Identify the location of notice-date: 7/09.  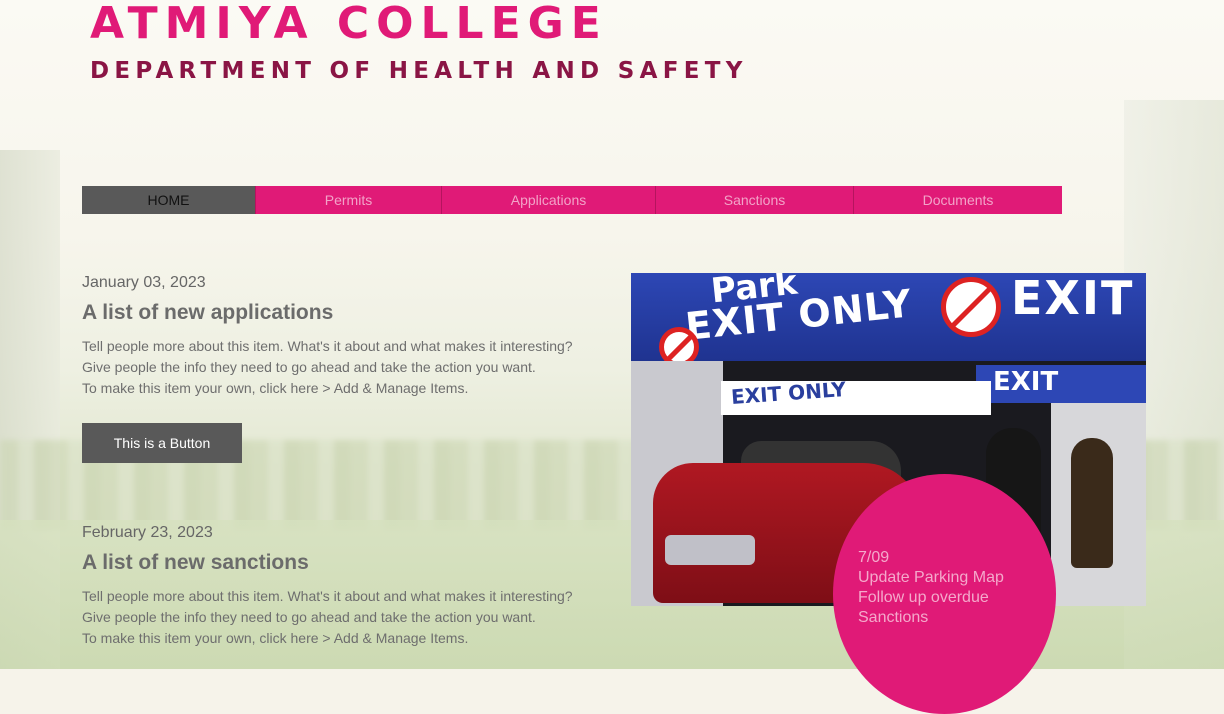
(874, 557).